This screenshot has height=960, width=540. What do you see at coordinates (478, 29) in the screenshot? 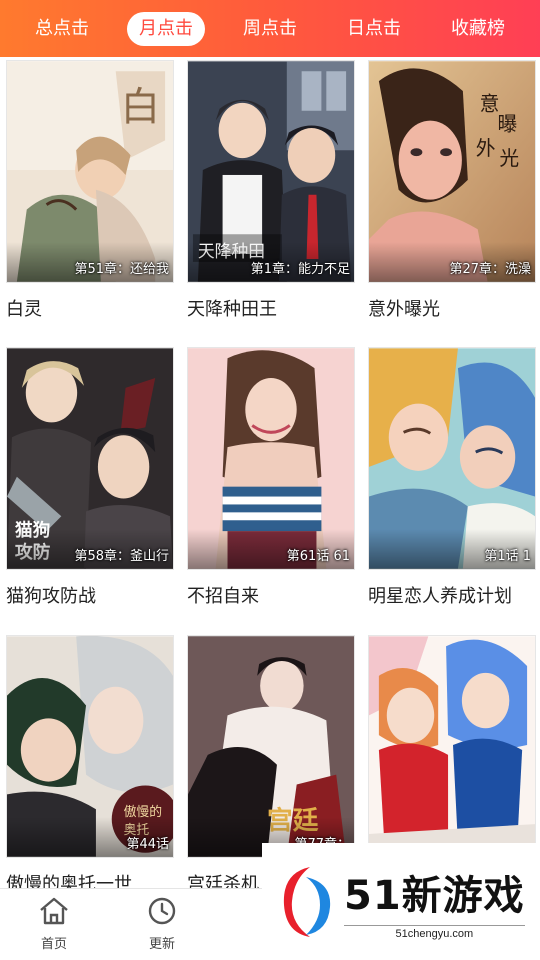
I see `tab-favorites-ranking: 收藏榜` at bounding box center [478, 29].